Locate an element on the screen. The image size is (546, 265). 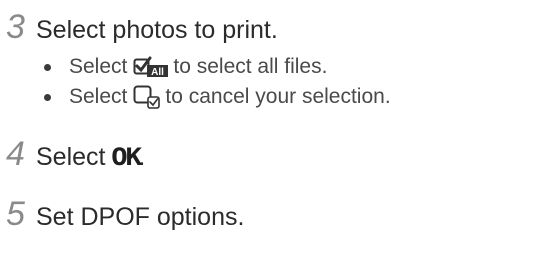
step-number: 5 is located at coordinates (15, 214).